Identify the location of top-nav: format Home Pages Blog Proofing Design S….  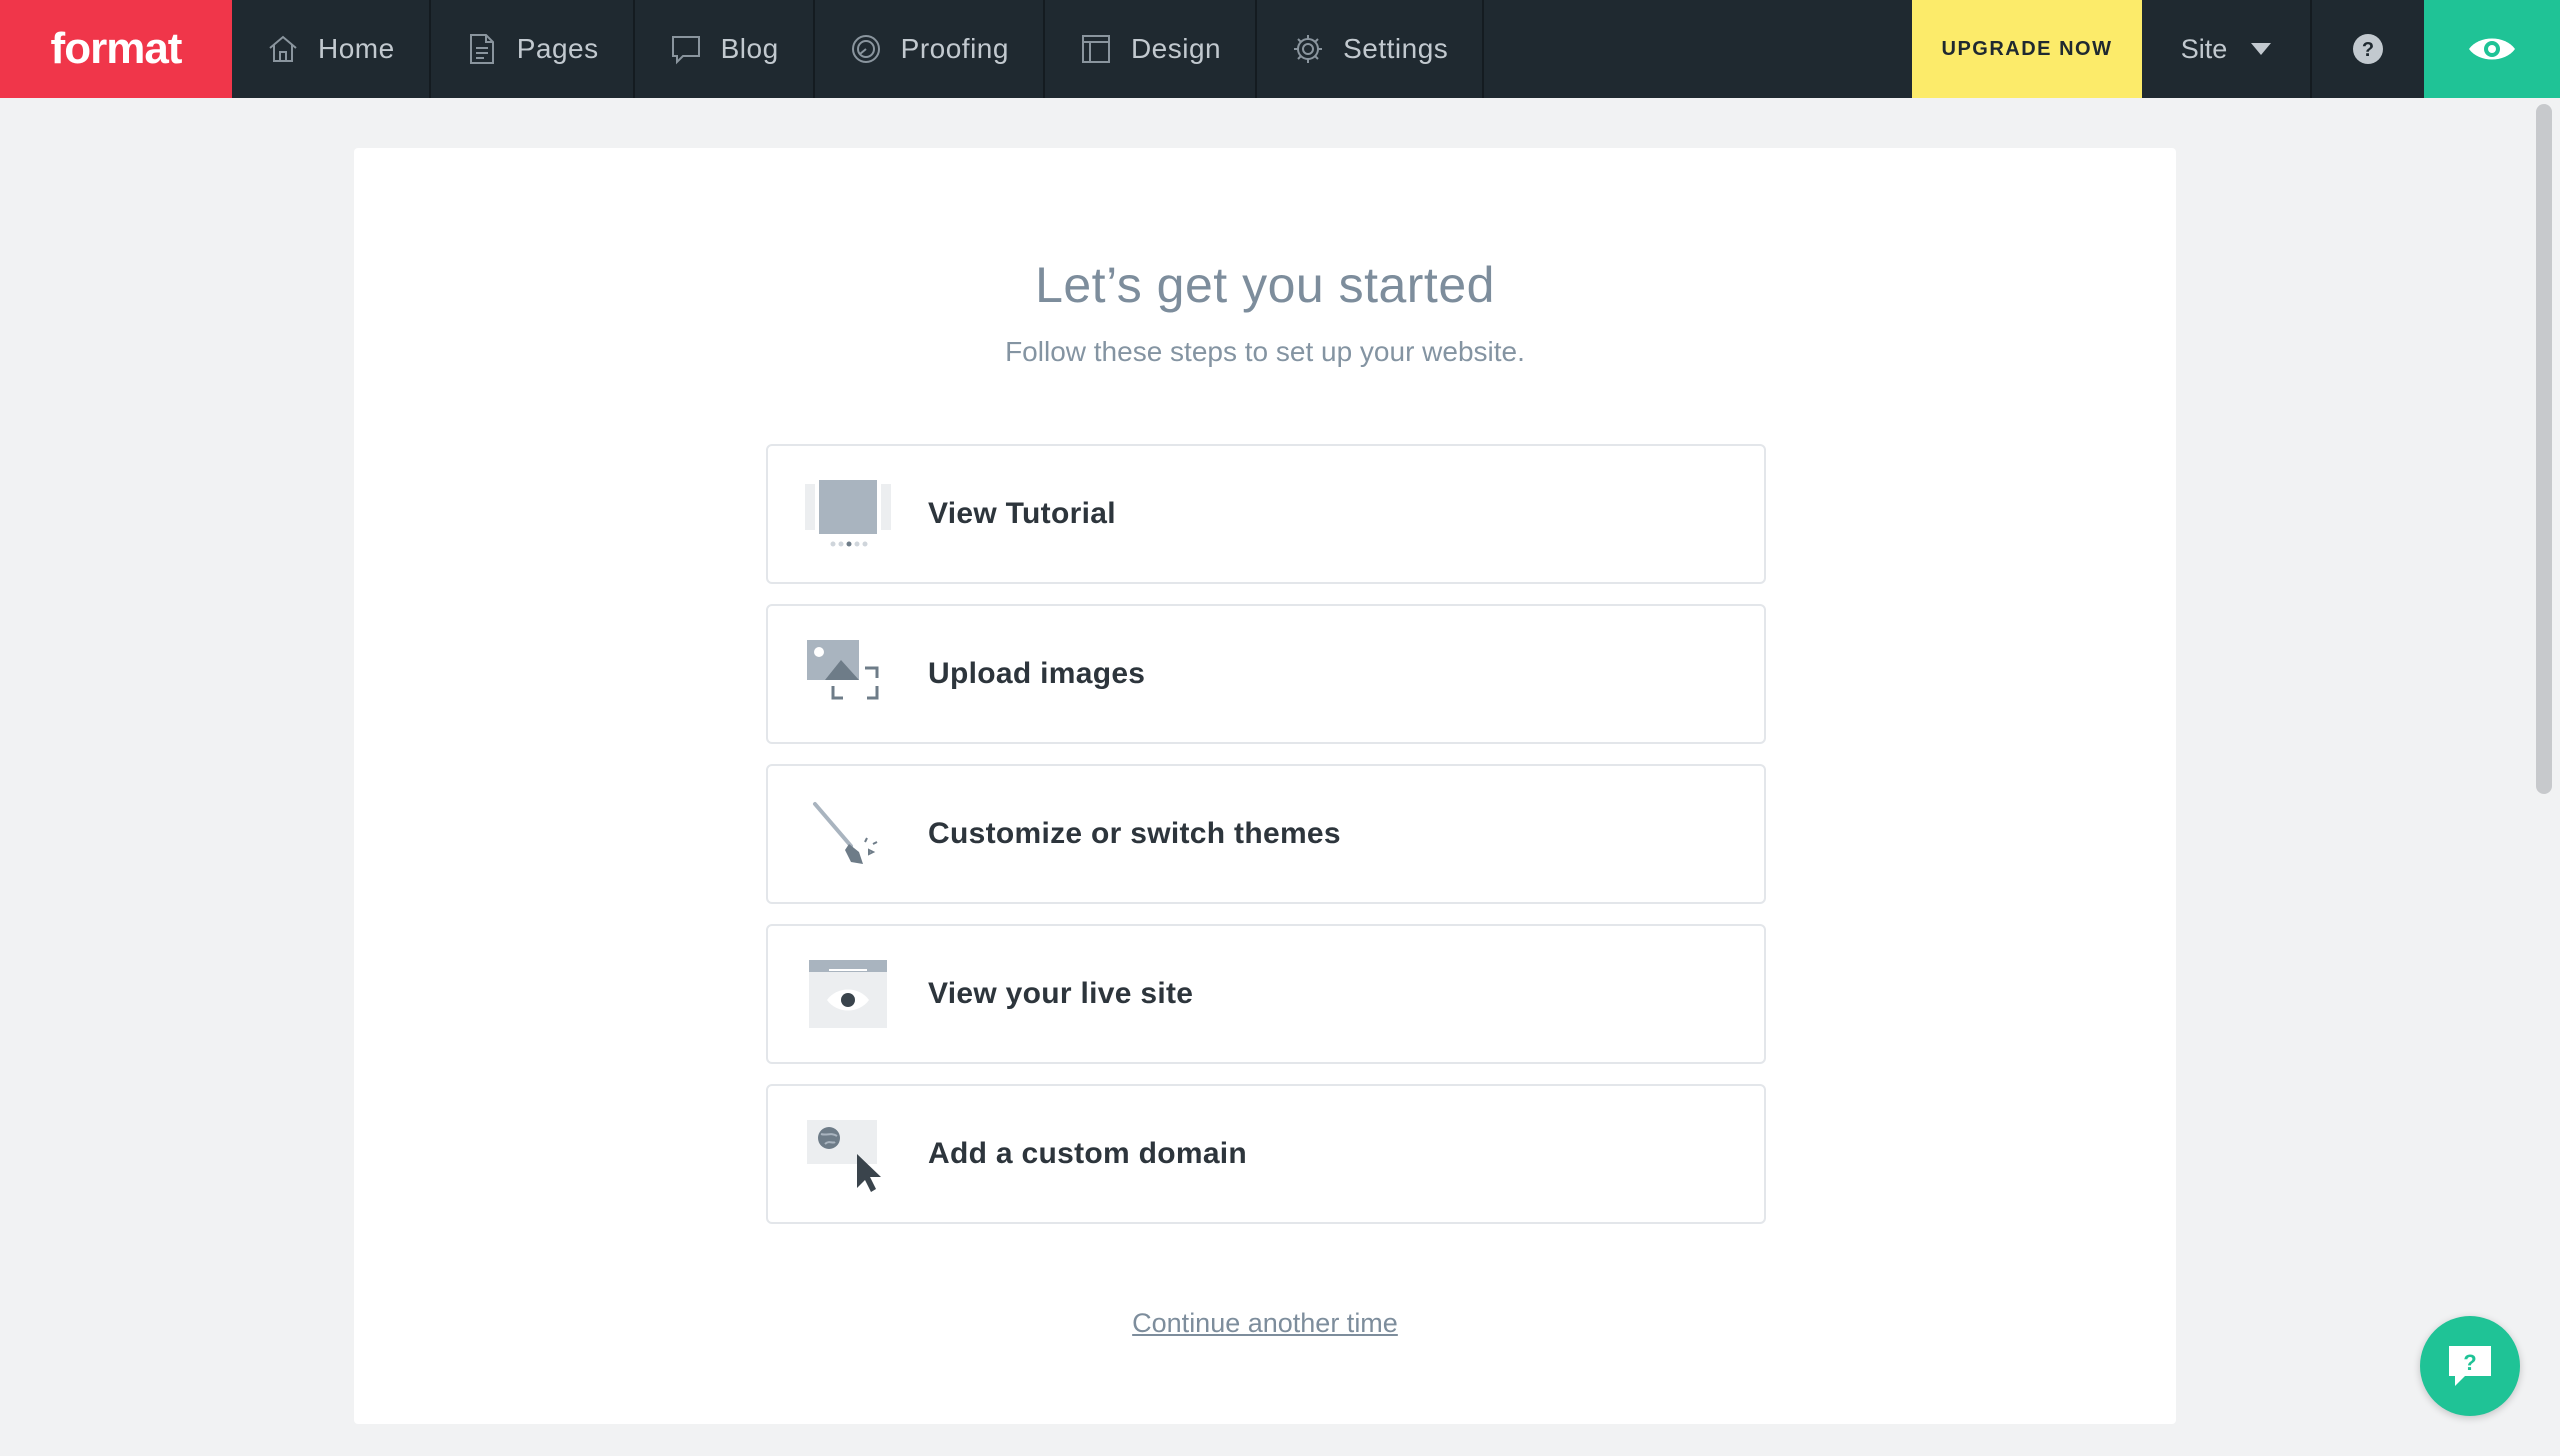
(1280, 49).